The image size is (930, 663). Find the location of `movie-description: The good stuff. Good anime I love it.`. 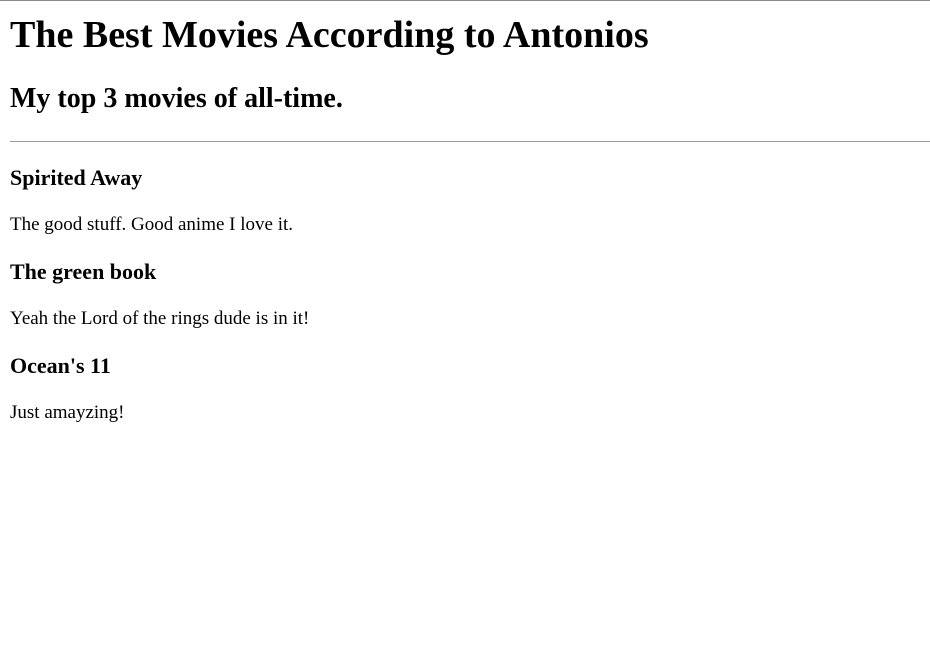

movie-description: The good stuff. Good anime I love it. is located at coordinates (152, 224).